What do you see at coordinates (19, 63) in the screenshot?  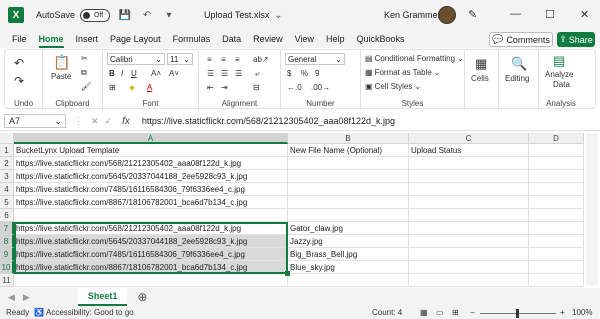 I see `ribbon-undo-icon: ↶` at bounding box center [19, 63].